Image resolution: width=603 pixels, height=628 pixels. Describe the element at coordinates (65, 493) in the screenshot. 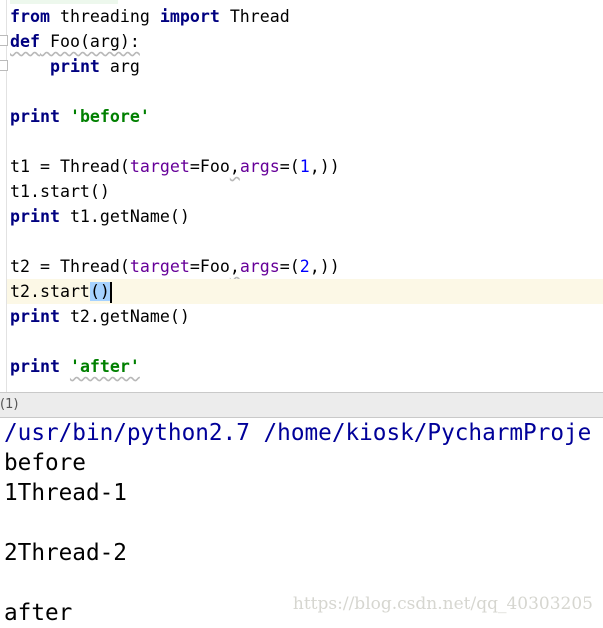

I see `console-output-line: 1Thread-1` at that location.